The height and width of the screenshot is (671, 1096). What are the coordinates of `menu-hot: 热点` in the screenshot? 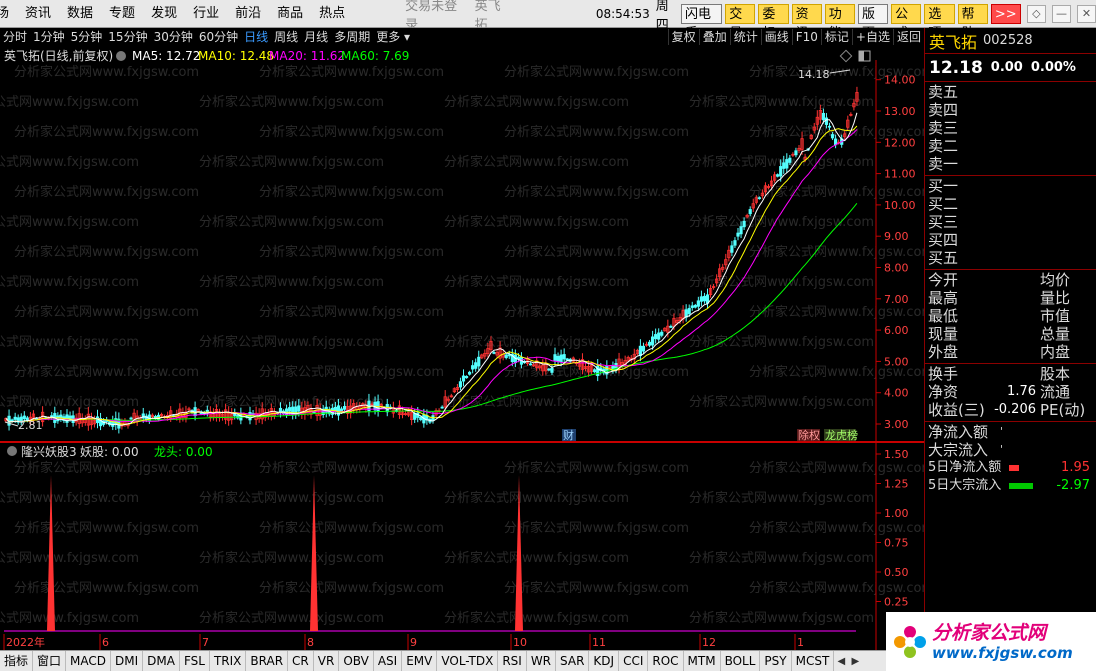 It's located at (332, 14).